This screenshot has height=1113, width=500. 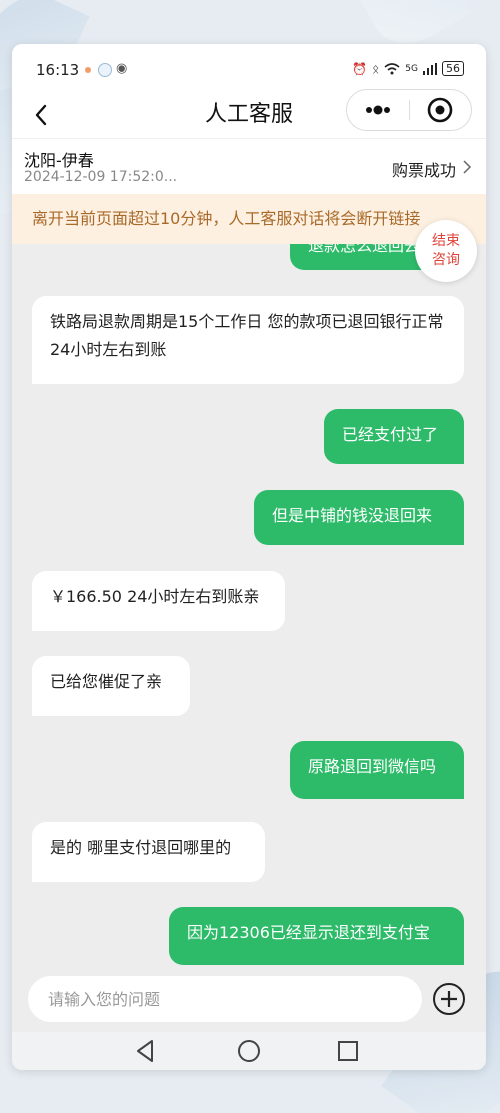 I want to click on question-input, so click(x=225, y=999).